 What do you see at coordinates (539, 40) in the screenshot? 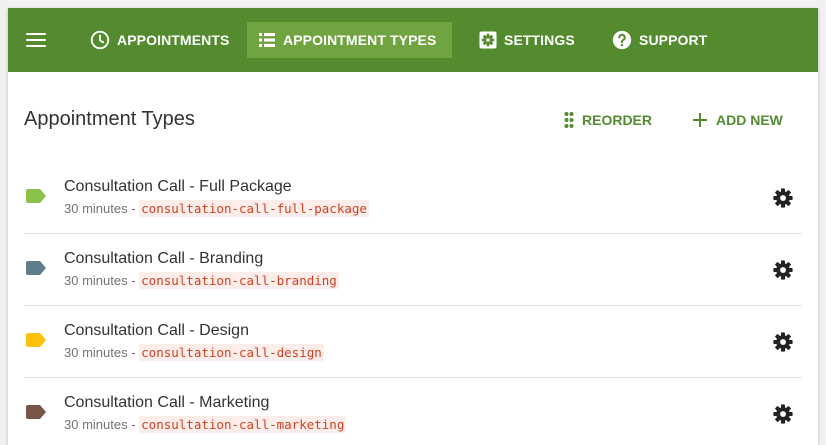
I see `tab-settings-label: SETTINGS` at bounding box center [539, 40].